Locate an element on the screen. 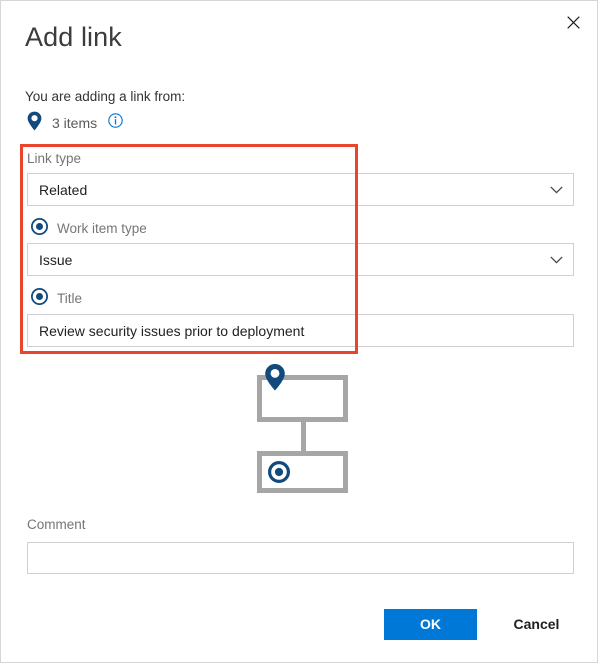 The width and height of the screenshot is (598, 663). intro-text: You are adding a link from: is located at coordinates (105, 96).